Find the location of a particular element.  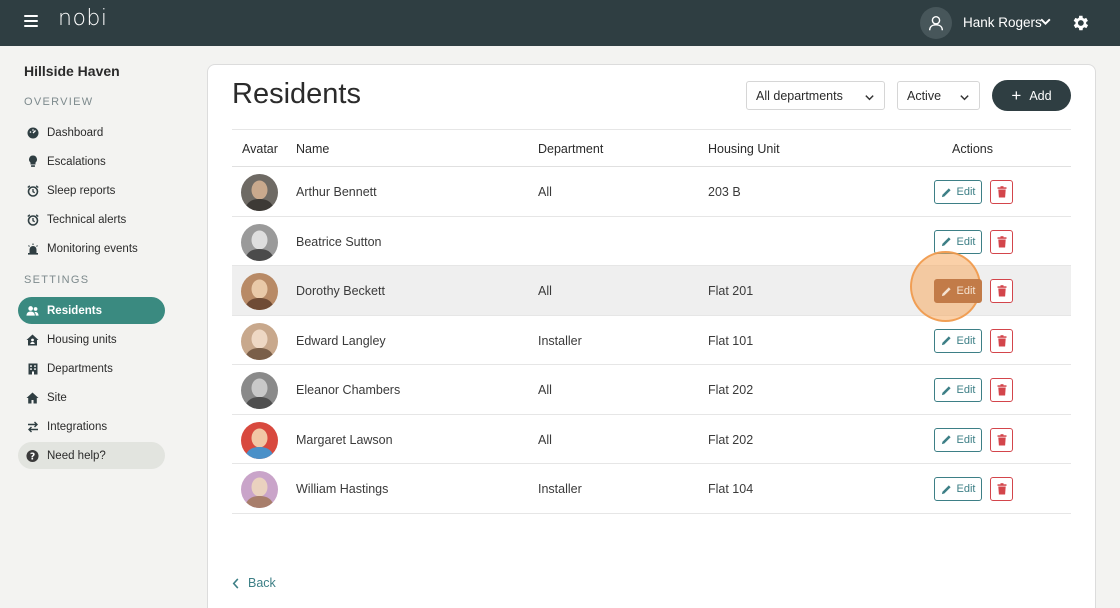

resident-name: William Hastings is located at coordinates (342, 489).